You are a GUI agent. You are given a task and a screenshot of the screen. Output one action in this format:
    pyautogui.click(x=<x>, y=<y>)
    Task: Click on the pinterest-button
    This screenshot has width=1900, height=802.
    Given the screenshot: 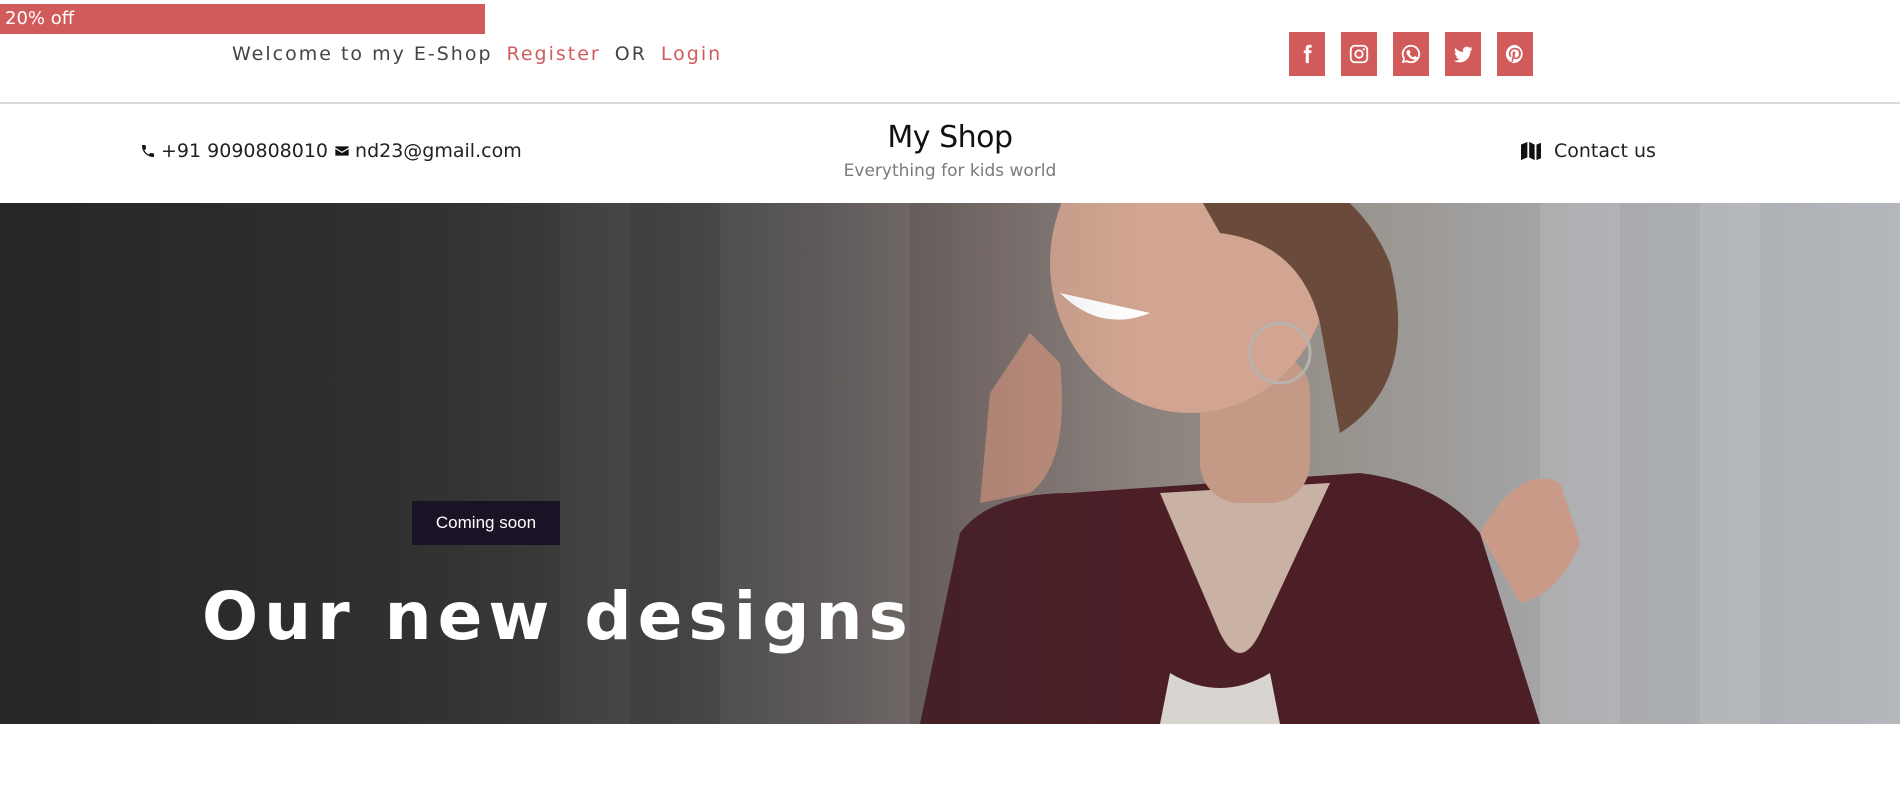 What is the action you would take?
    pyautogui.click(x=1515, y=54)
    